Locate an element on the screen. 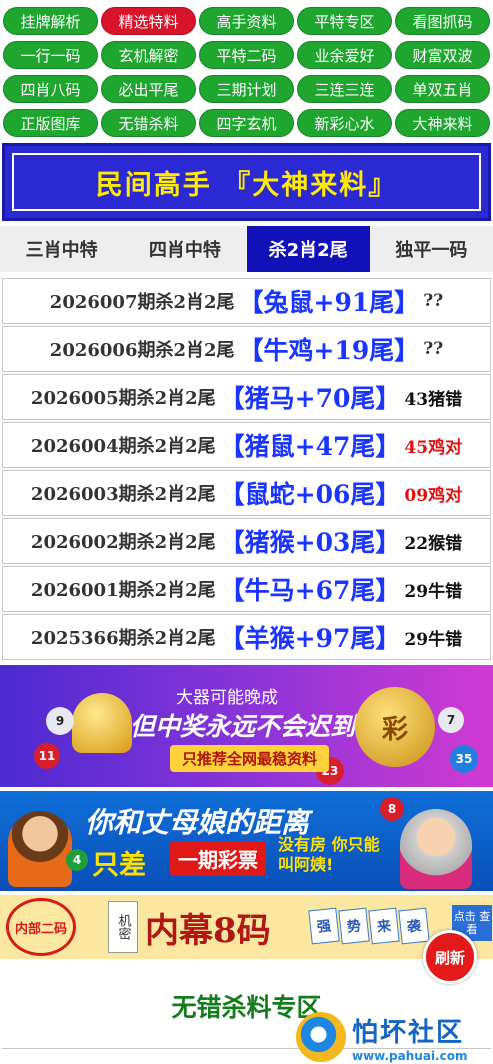 This screenshot has height=1064, width=493. lottery-ball-icon: 11 is located at coordinates (47, 756).